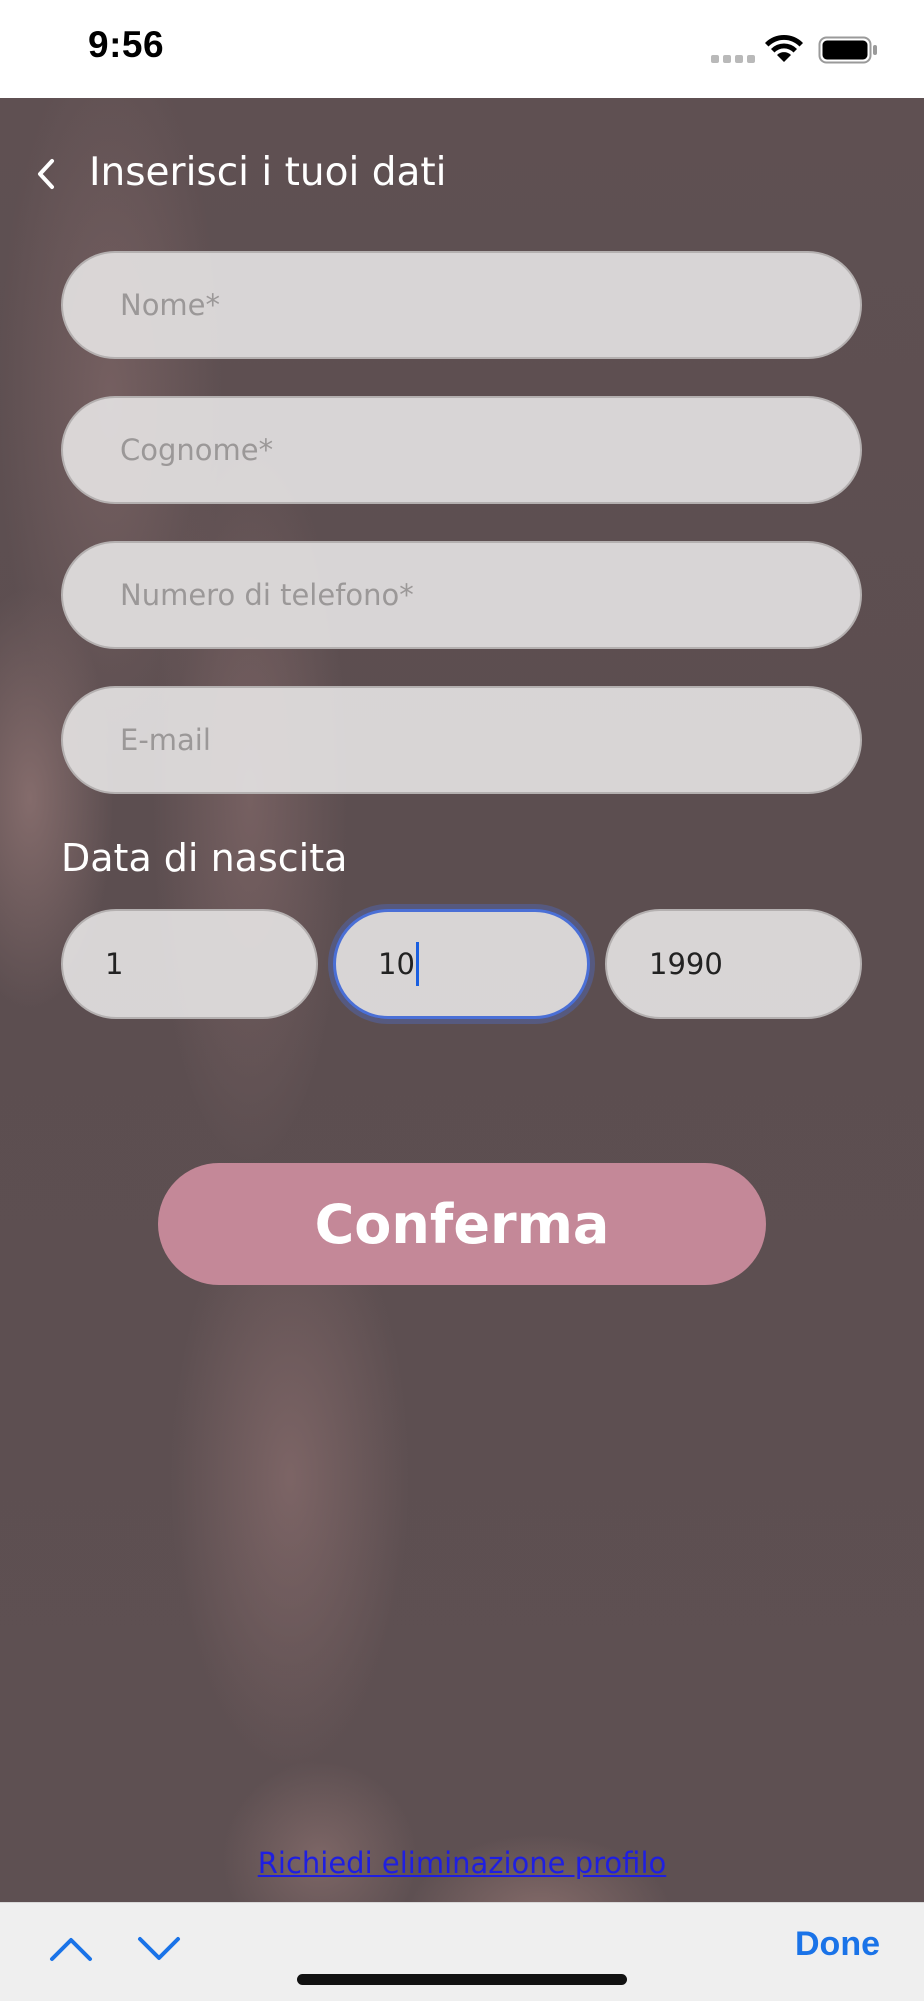 The height and width of the screenshot is (2001, 924). I want to click on first-name-input, so click(490, 305).